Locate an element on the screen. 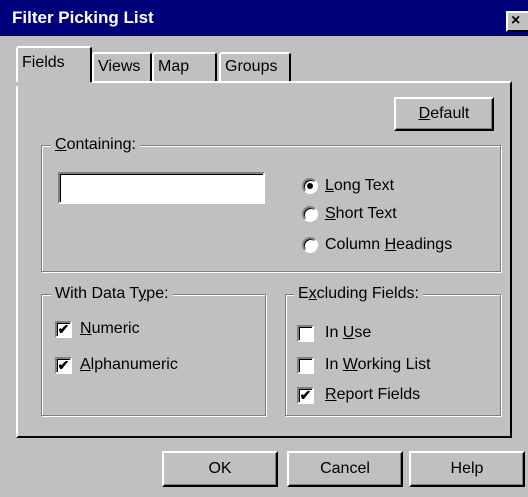  window-title: Filter Picking List is located at coordinates (83, 17).